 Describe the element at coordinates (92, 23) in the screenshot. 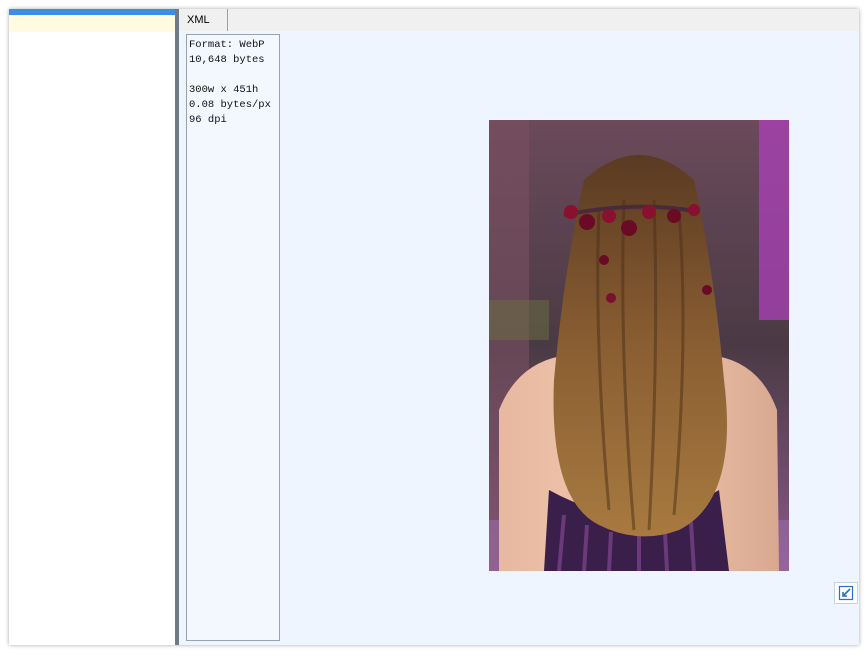

I see `selected-row` at that location.